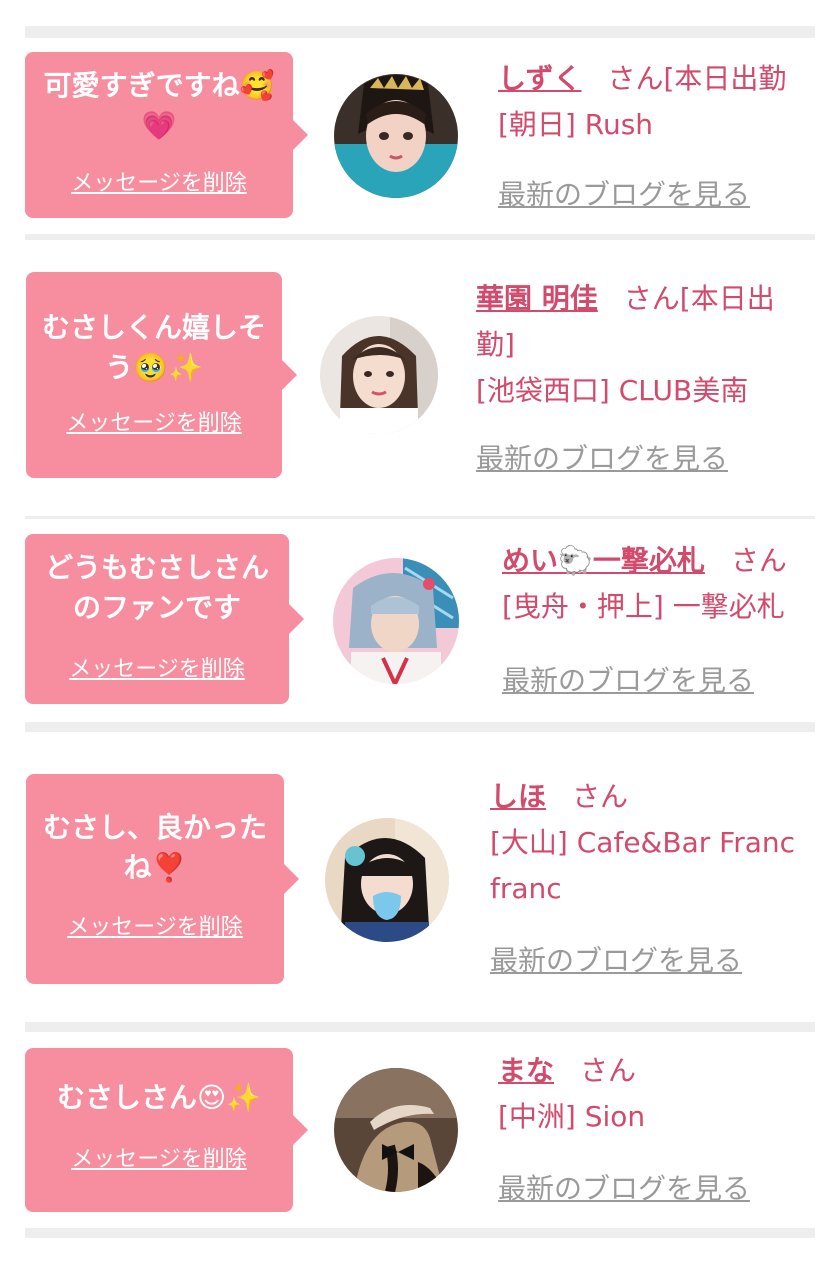 Image resolution: width=840 pixels, height=1262 pixels. What do you see at coordinates (725, 78) in the screenshot?
I see `status-text: [本日出勤` at bounding box center [725, 78].